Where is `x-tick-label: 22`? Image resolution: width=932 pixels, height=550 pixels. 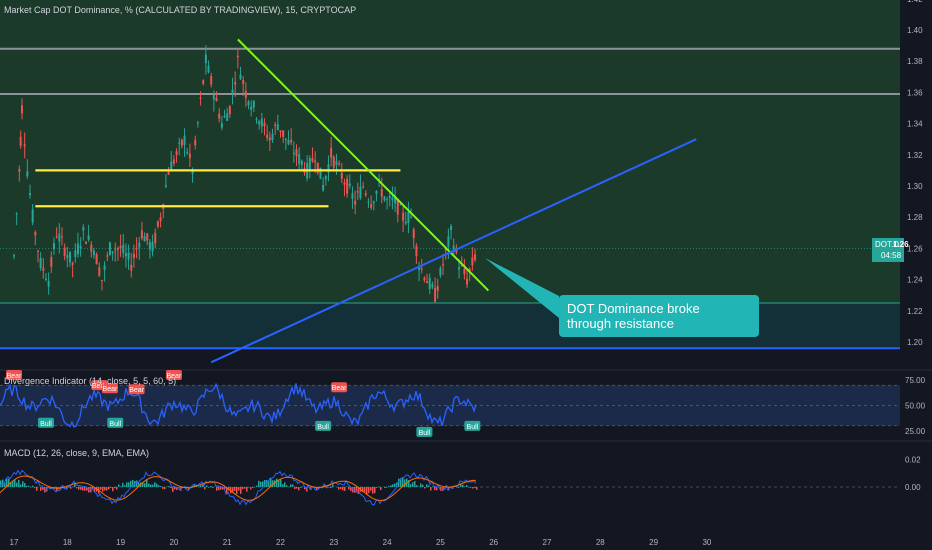
x-tick-label: 22 is located at coordinates (280, 542).